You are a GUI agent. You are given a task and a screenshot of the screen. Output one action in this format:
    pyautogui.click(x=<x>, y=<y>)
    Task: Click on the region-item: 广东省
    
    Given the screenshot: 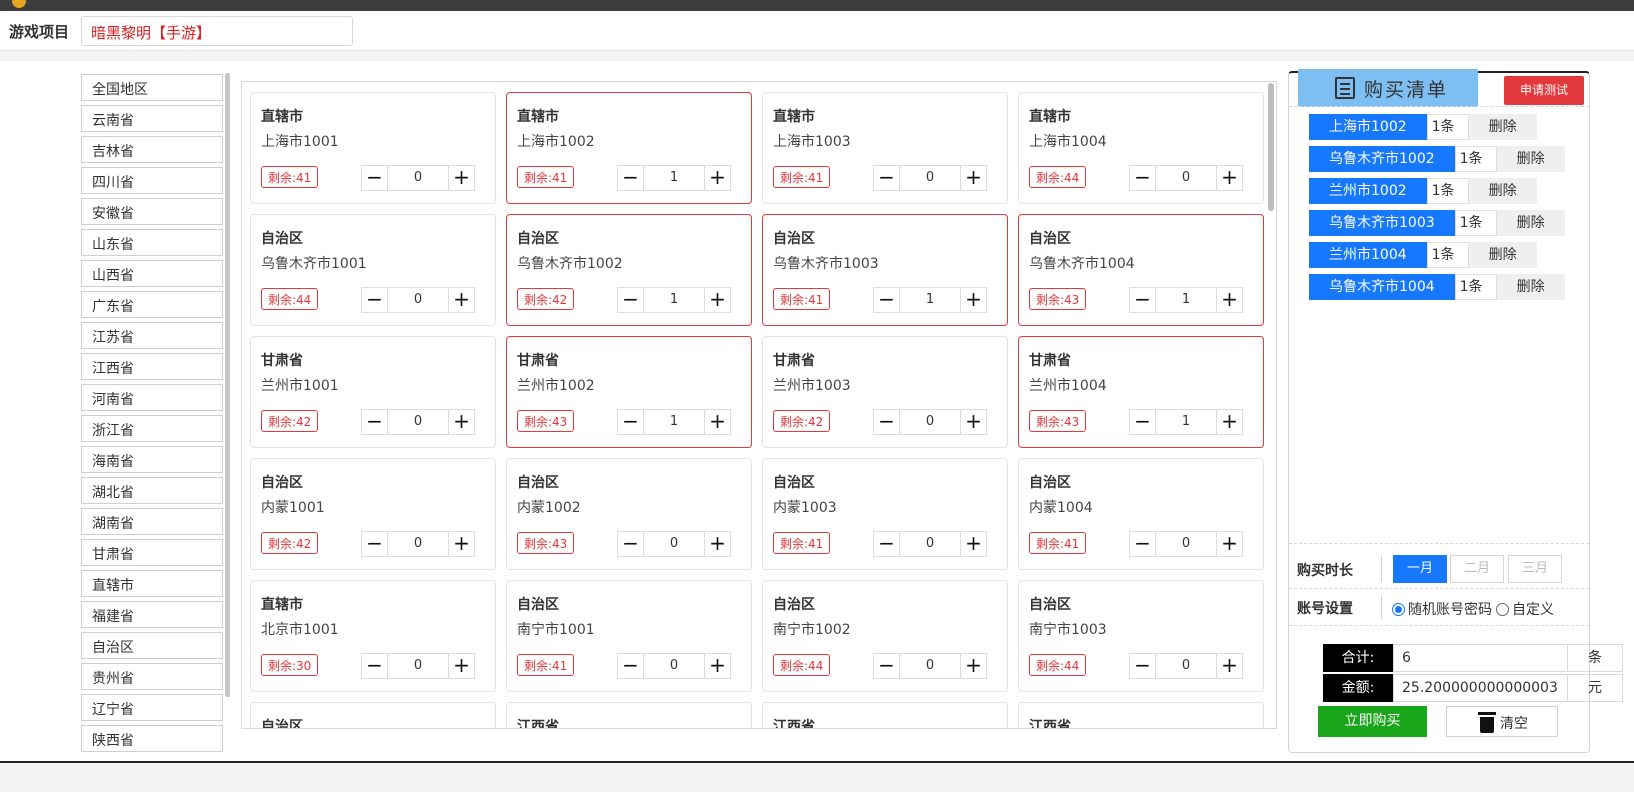 What is the action you would take?
    pyautogui.click(x=152, y=304)
    